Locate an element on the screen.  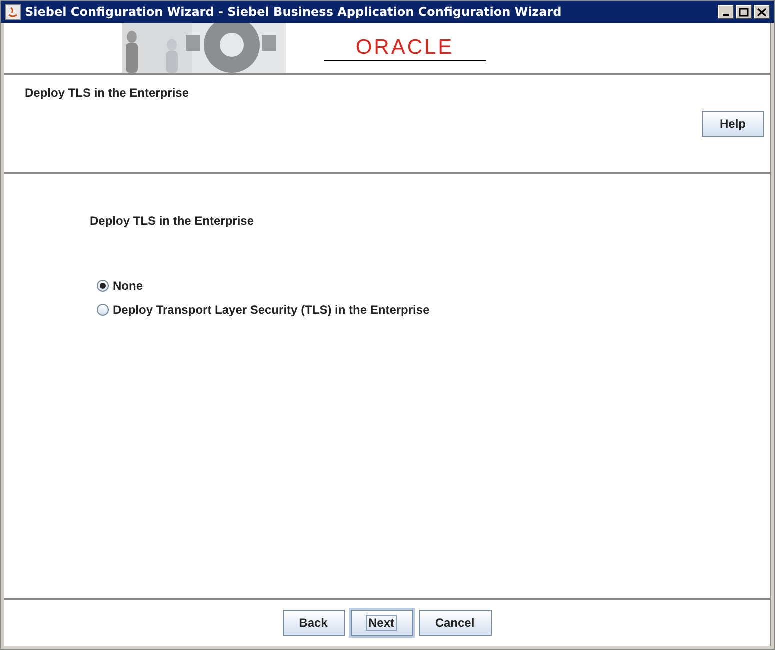
oracle-logo: ORACLE is located at coordinates (405, 47).